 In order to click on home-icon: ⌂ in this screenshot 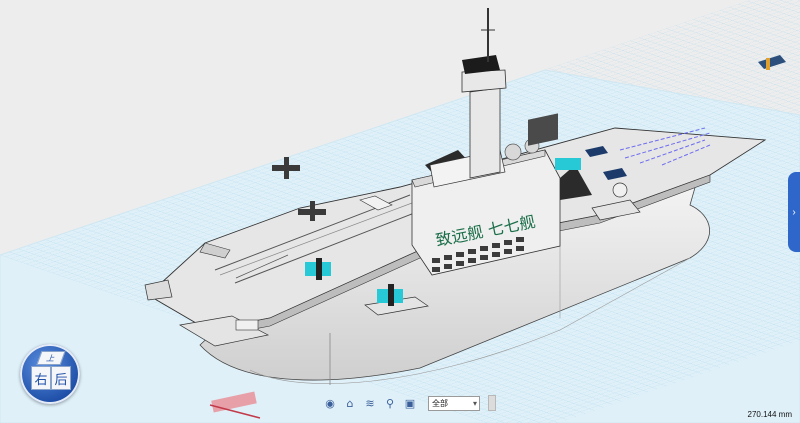, I will do `click(350, 403)`.